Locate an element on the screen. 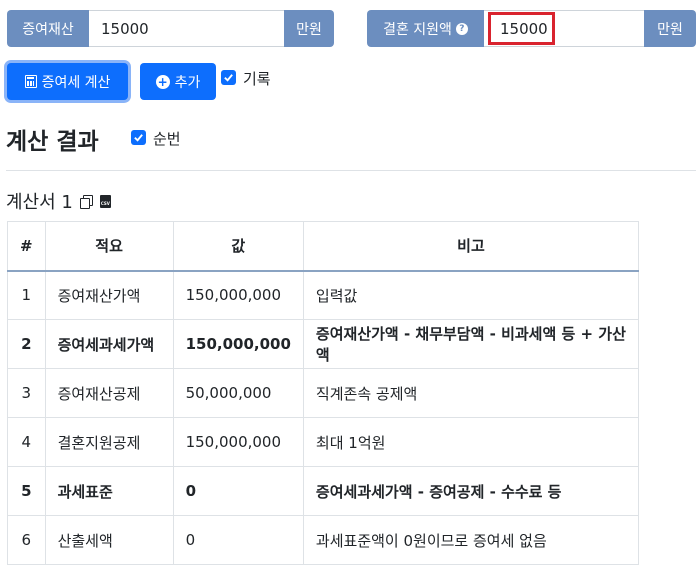  row-note: 최대 1억원 is located at coordinates (471, 442).